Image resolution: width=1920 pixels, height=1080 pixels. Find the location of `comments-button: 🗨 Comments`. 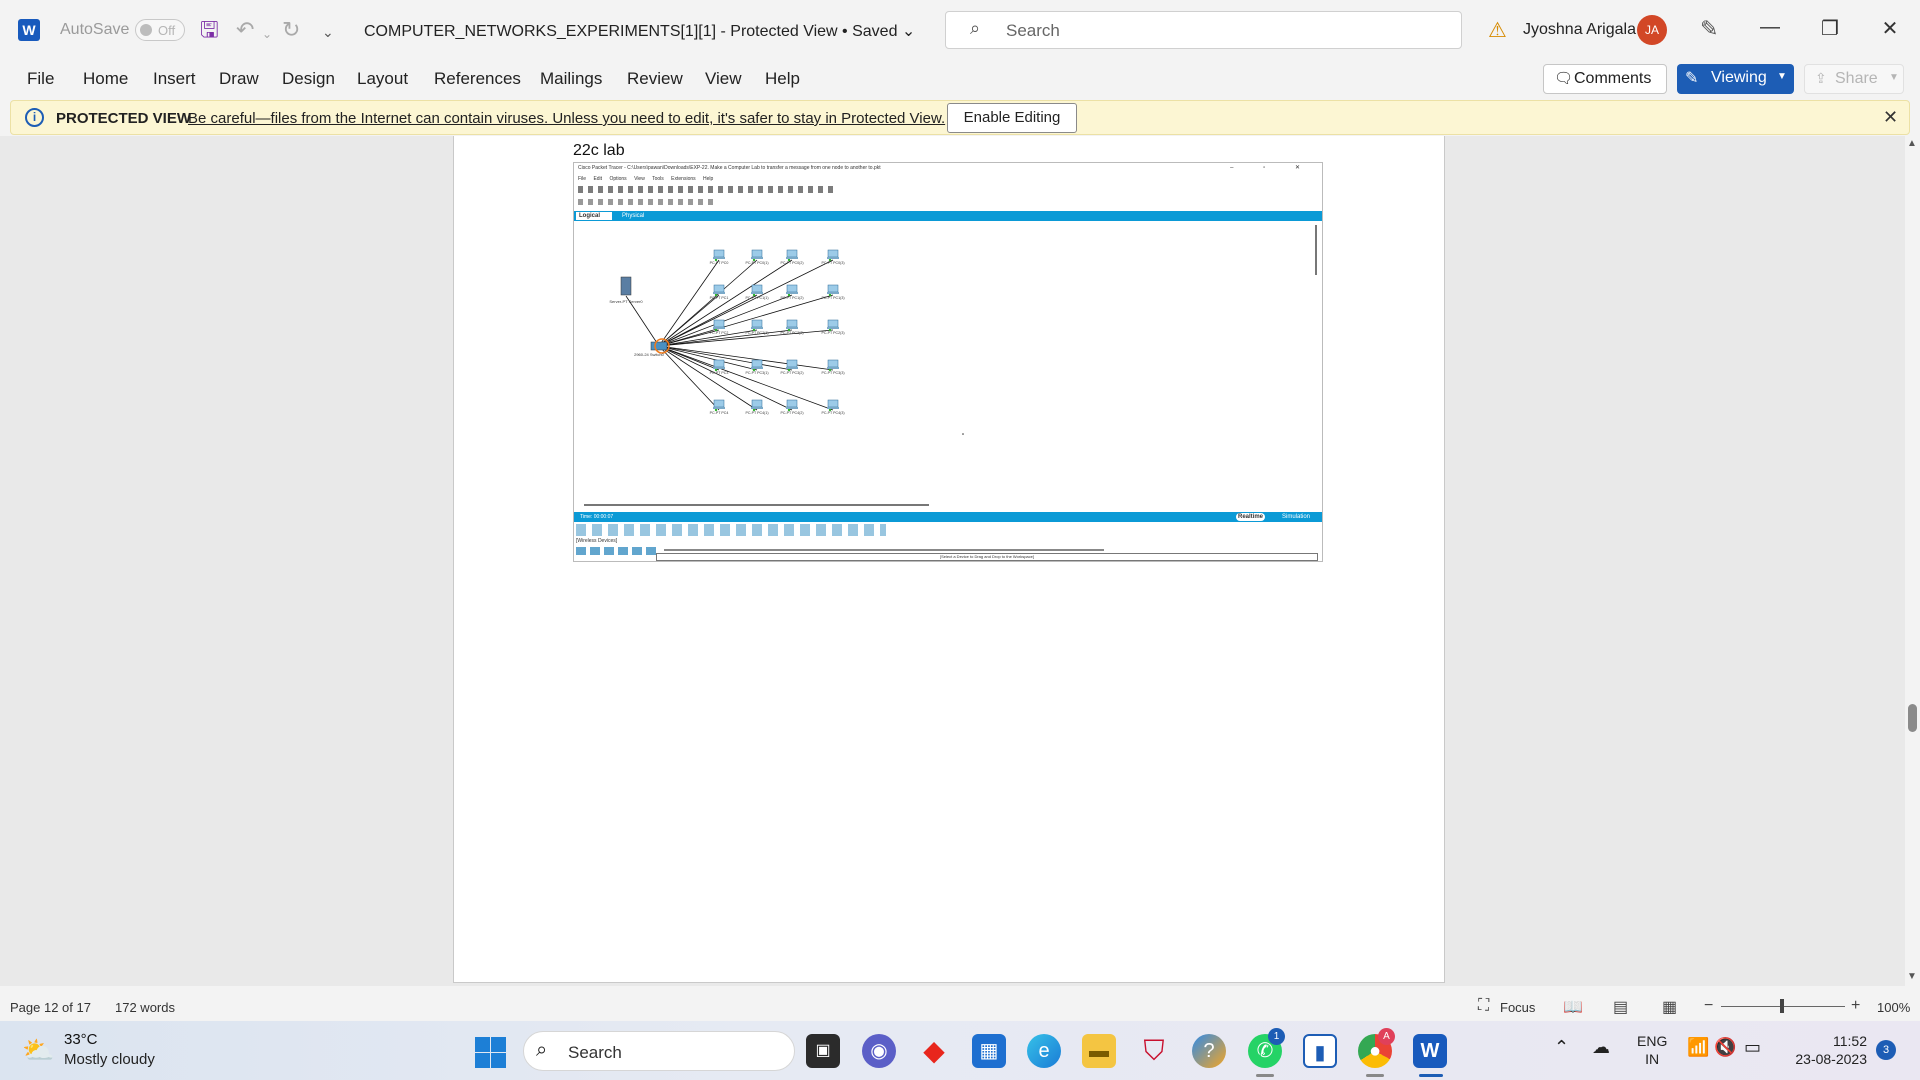

comments-button: 🗨 Comments is located at coordinates (1605, 79).